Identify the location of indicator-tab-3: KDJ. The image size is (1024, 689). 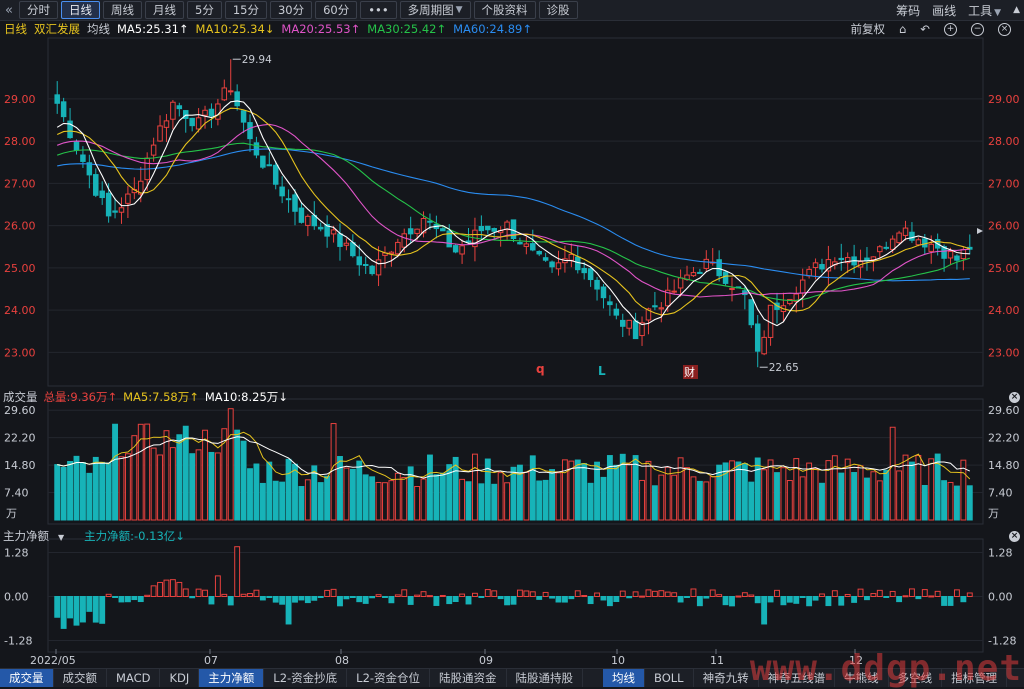
(180, 678).